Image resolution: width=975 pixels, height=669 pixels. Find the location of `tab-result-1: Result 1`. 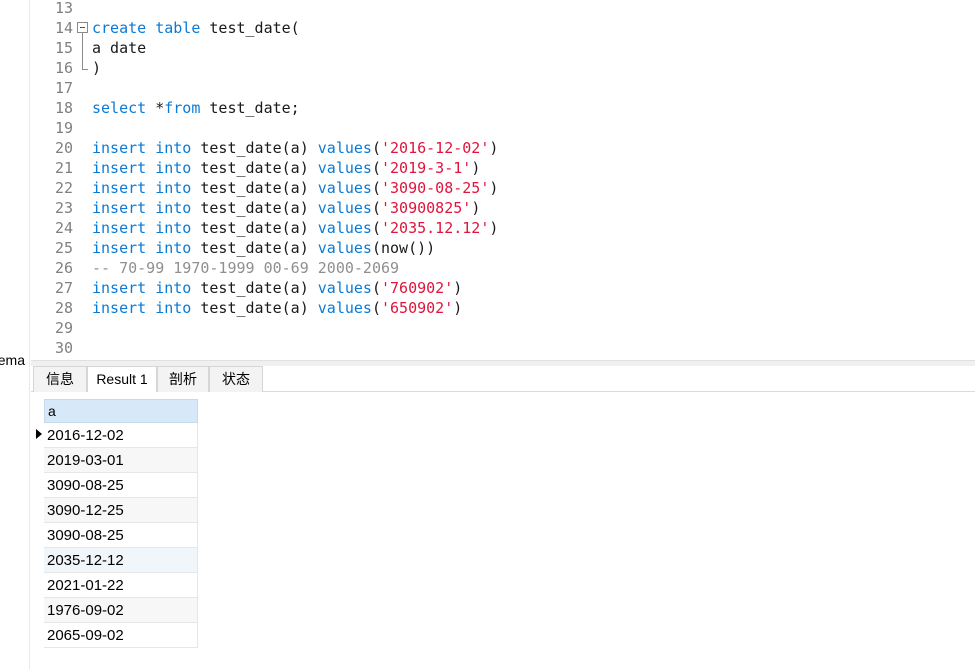

tab-result-1: Result 1 is located at coordinates (122, 379).